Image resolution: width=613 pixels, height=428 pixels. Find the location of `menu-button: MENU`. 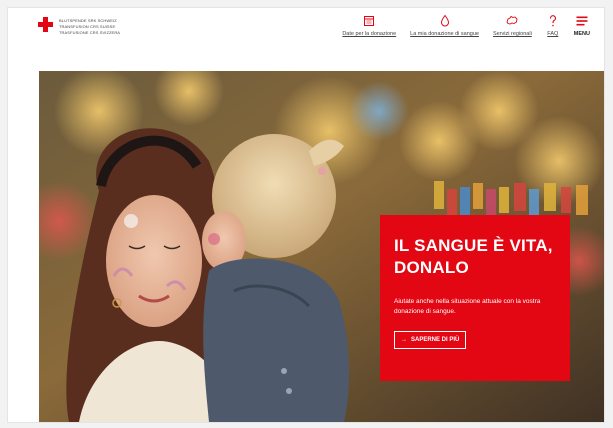

menu-button: MENU is located at coordinates (582, 25).